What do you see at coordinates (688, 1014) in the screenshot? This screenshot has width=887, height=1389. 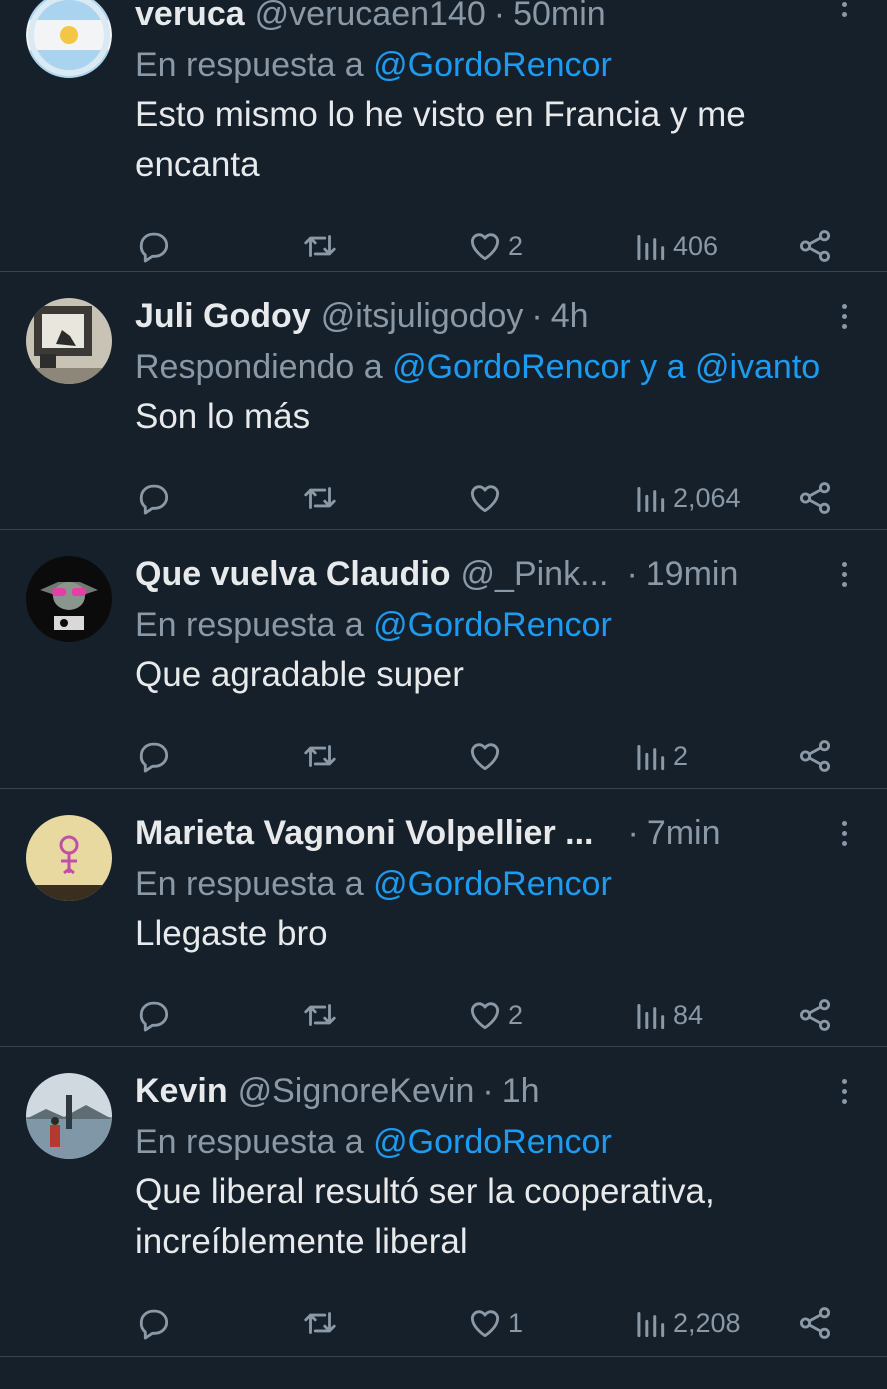 I see `views-count: 84` at bounding box center [688, 1014].